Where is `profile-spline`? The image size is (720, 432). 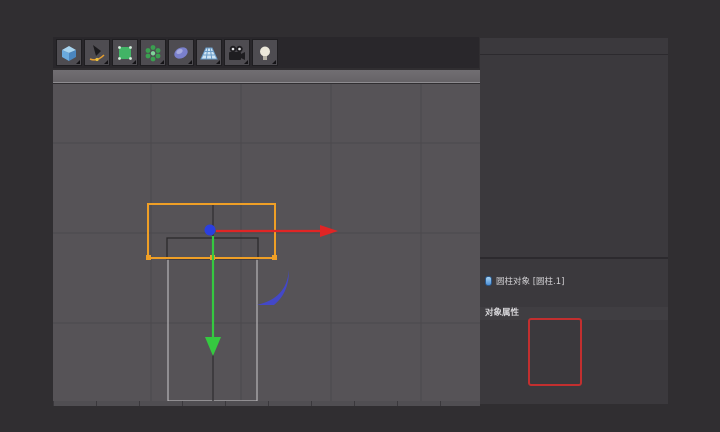
profile-spline is located at coordinates (273, 287).